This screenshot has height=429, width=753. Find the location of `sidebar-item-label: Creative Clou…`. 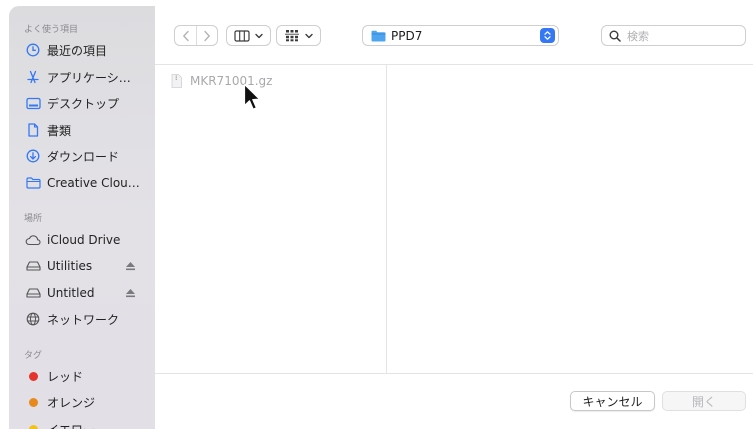

sidebar-item-label: Creative Clou… is located at coordinates (93, 183).